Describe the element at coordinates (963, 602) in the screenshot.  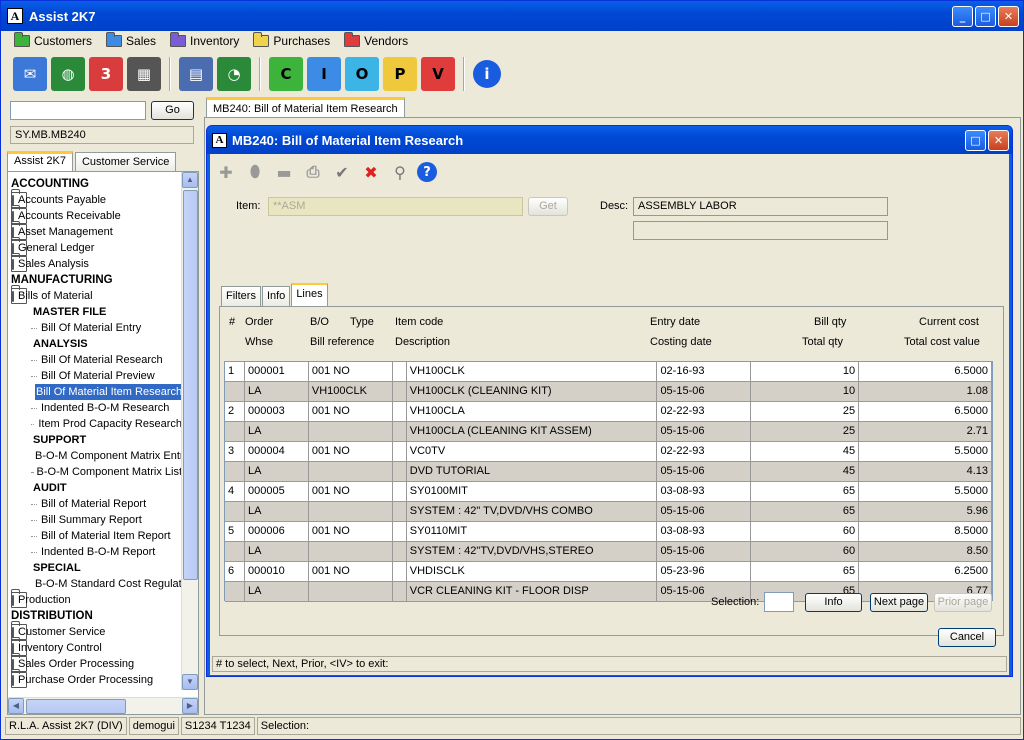
I see `prior-page-button: Prior page` at that location.